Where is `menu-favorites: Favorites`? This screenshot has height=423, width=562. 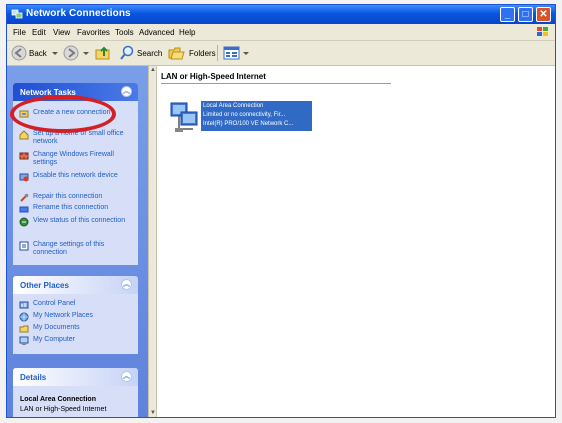 menu-favorites: Favorites is located at coordinates (93, 32).